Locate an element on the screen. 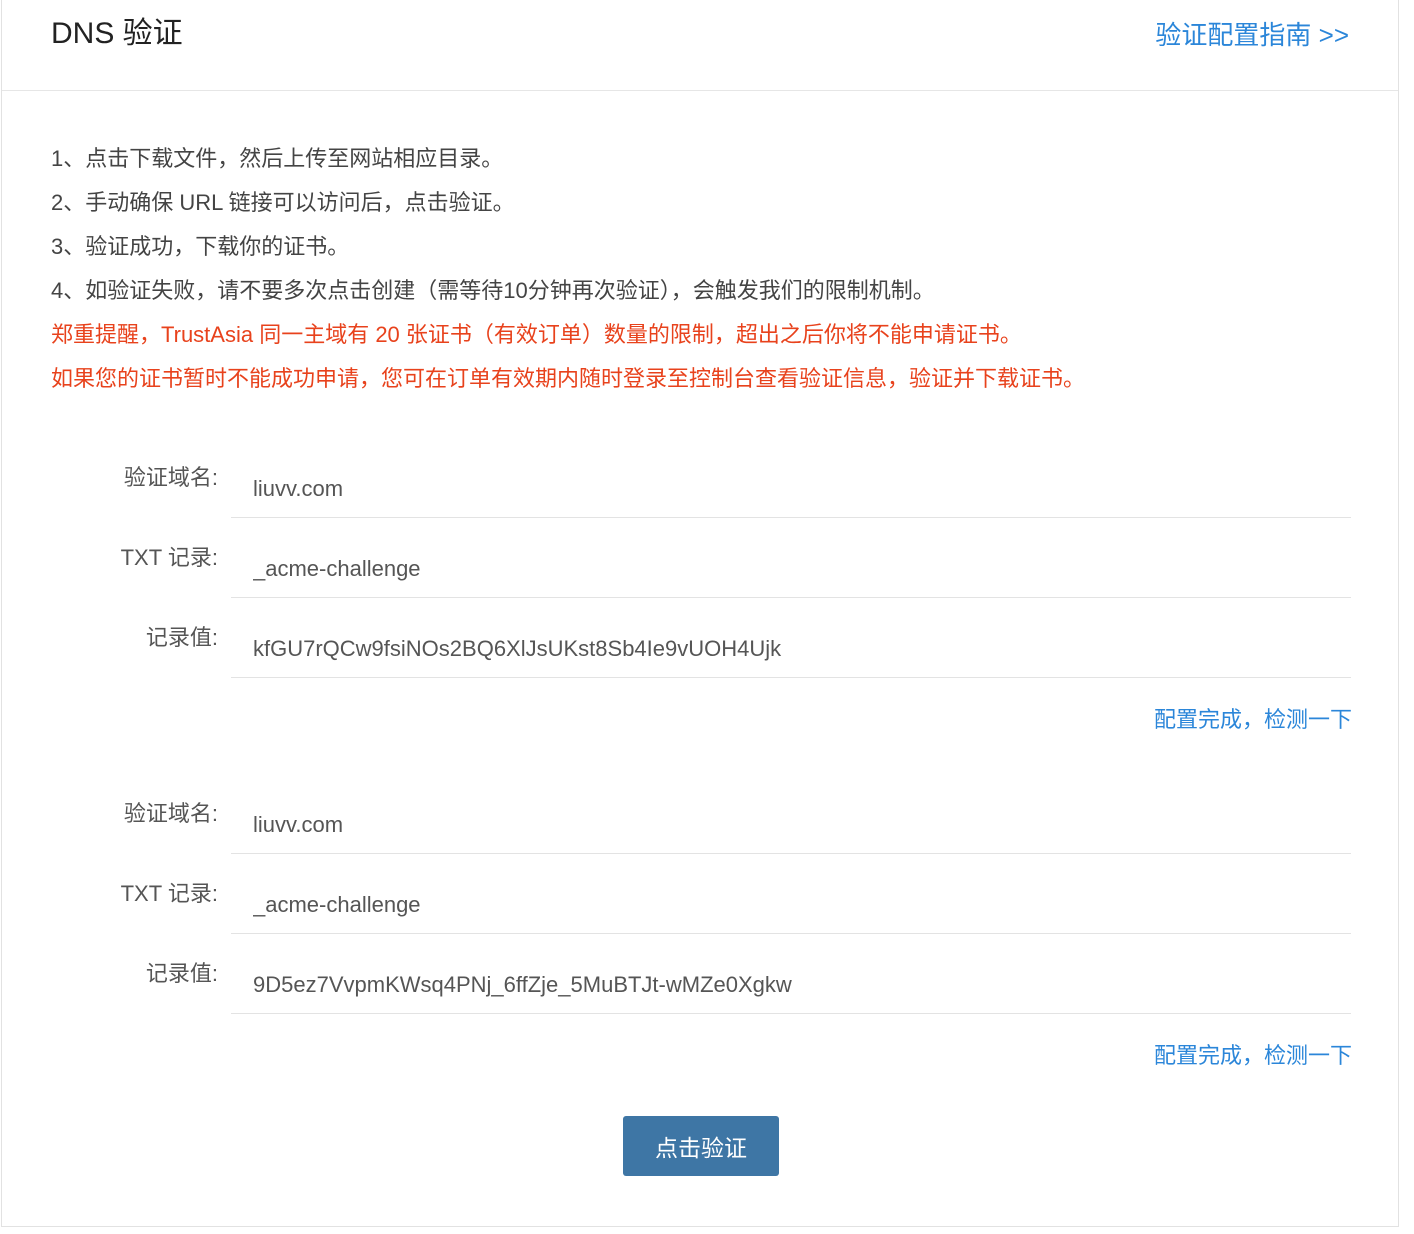 This screenshot has height=1234, width=1414. verification-guide-link: 验证配置指南 >> is located at coordinates (1252, 35).